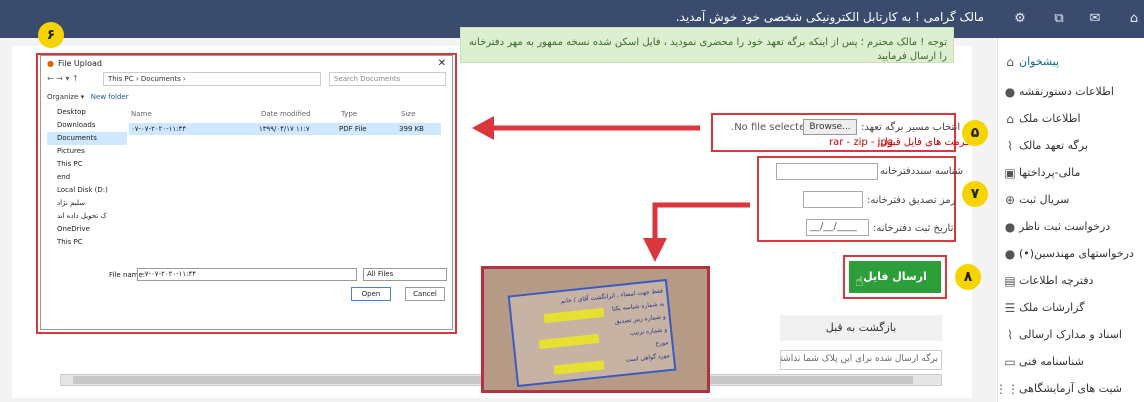 The image size is (1144, 402). What do you see at coordinates (212, 79) in the screenshot?
I see `address-bar: This PC › Documents ›` at bounding box center [212, 79].